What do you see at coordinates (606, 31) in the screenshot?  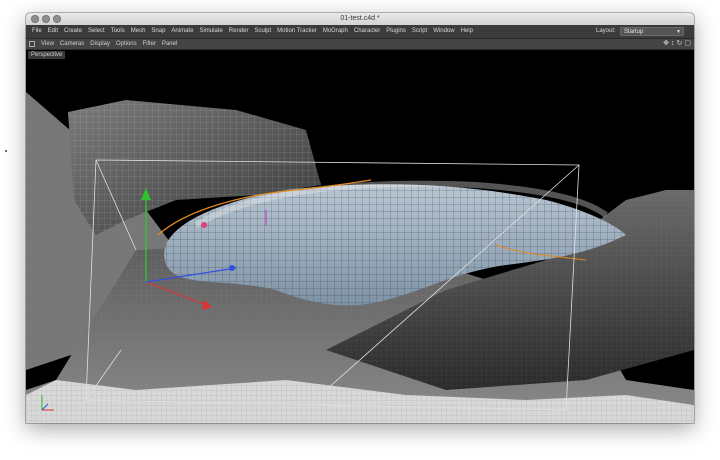 I see `layout-label: Layout:` at bounding box center [606, 31].